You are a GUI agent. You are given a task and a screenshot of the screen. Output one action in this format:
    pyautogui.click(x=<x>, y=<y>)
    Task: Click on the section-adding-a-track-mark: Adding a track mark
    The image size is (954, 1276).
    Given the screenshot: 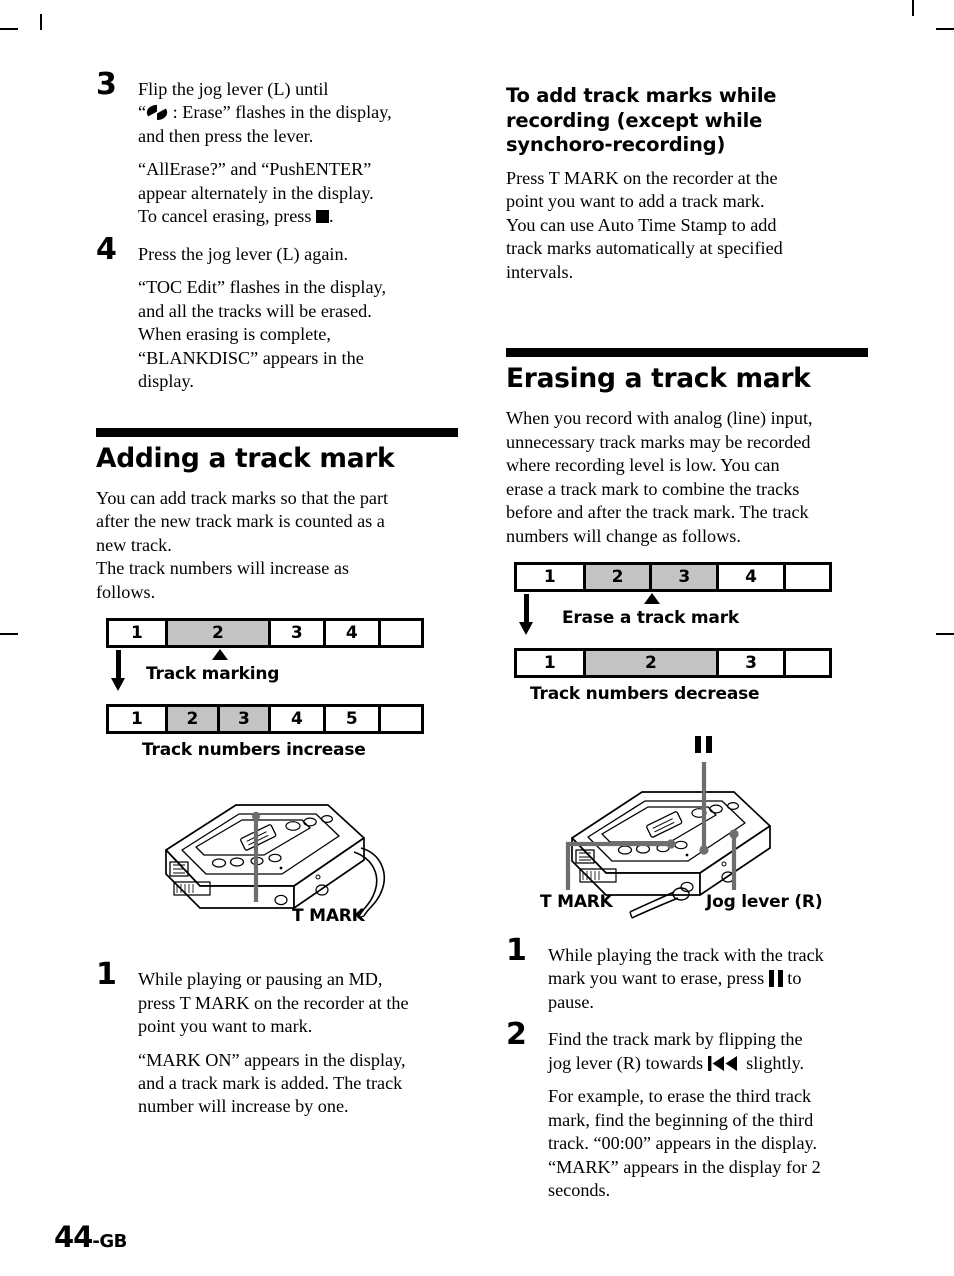 What is the action you would take?
    pyautogui.click(x=277, y=450)
    